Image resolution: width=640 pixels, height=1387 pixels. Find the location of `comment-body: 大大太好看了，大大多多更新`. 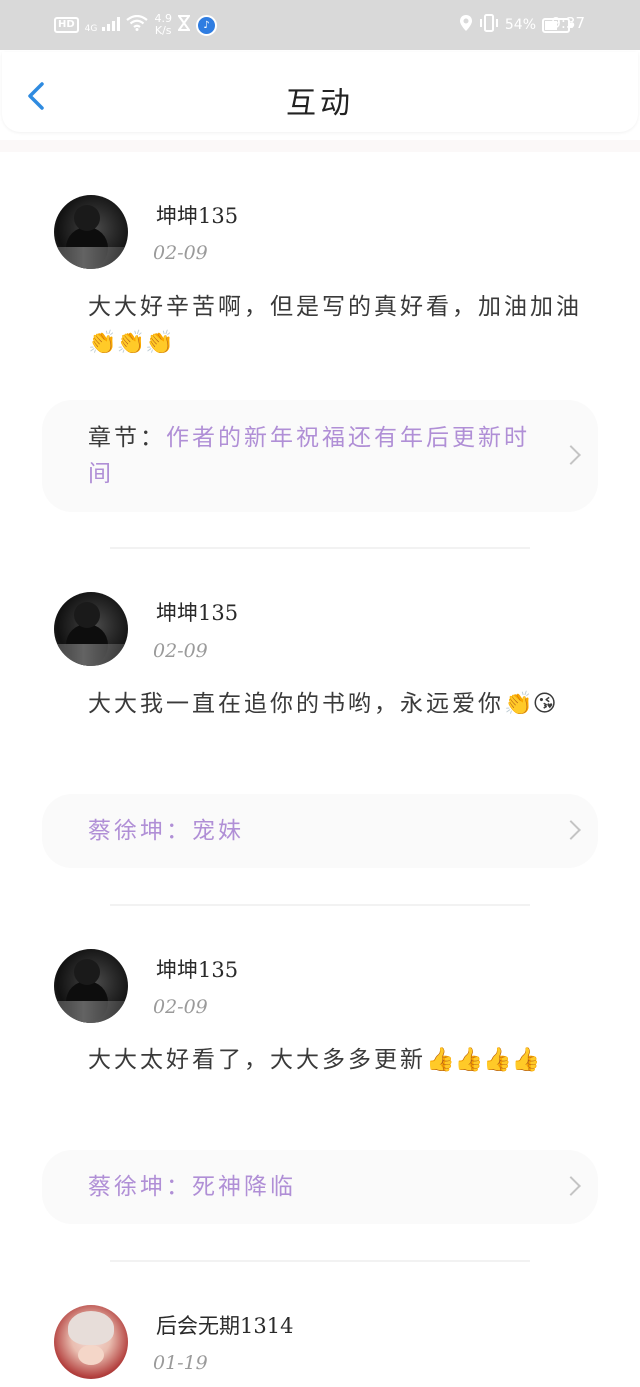

comment-body: 大大太好看了，大大多多更新 is located at coordinates (257, 1060).